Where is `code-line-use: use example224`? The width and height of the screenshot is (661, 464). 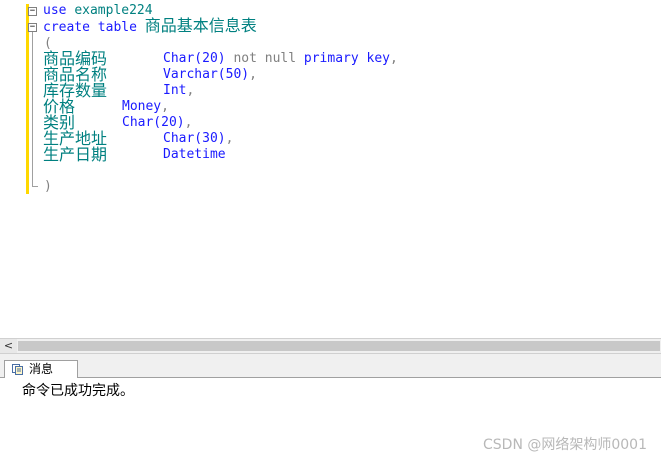 code-line-use: use example224 is located at coordinates (98, 11).